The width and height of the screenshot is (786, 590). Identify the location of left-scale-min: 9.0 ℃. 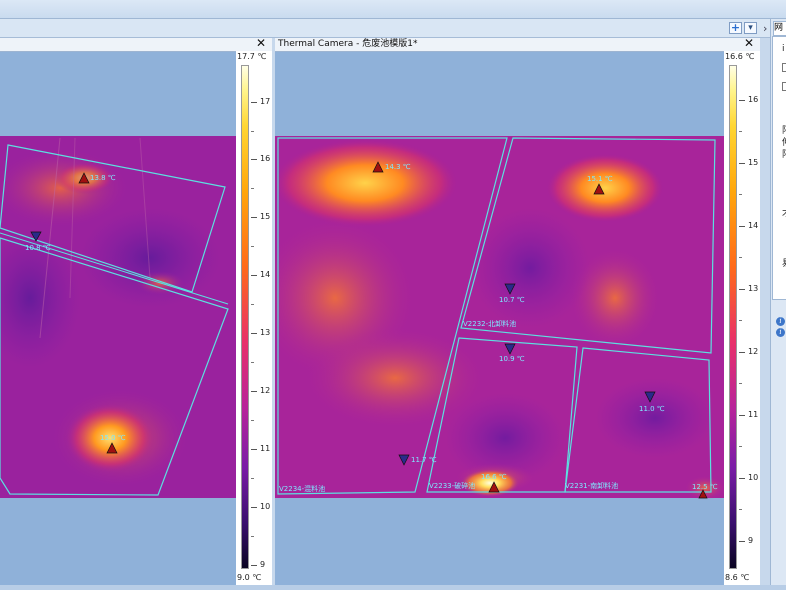
(249, 577).